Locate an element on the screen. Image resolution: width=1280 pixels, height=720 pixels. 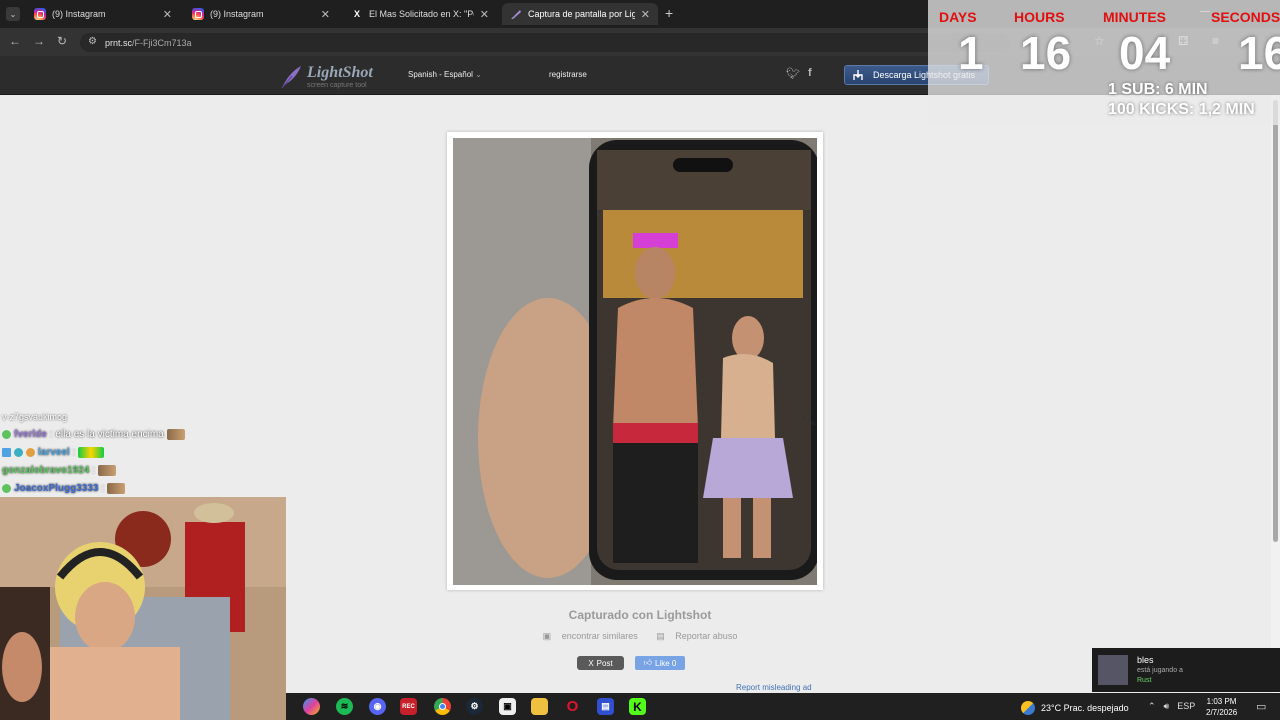
tab-lightshot: Captura de pantalla por Lightsh ✕ is located at coordinates (580, 14).